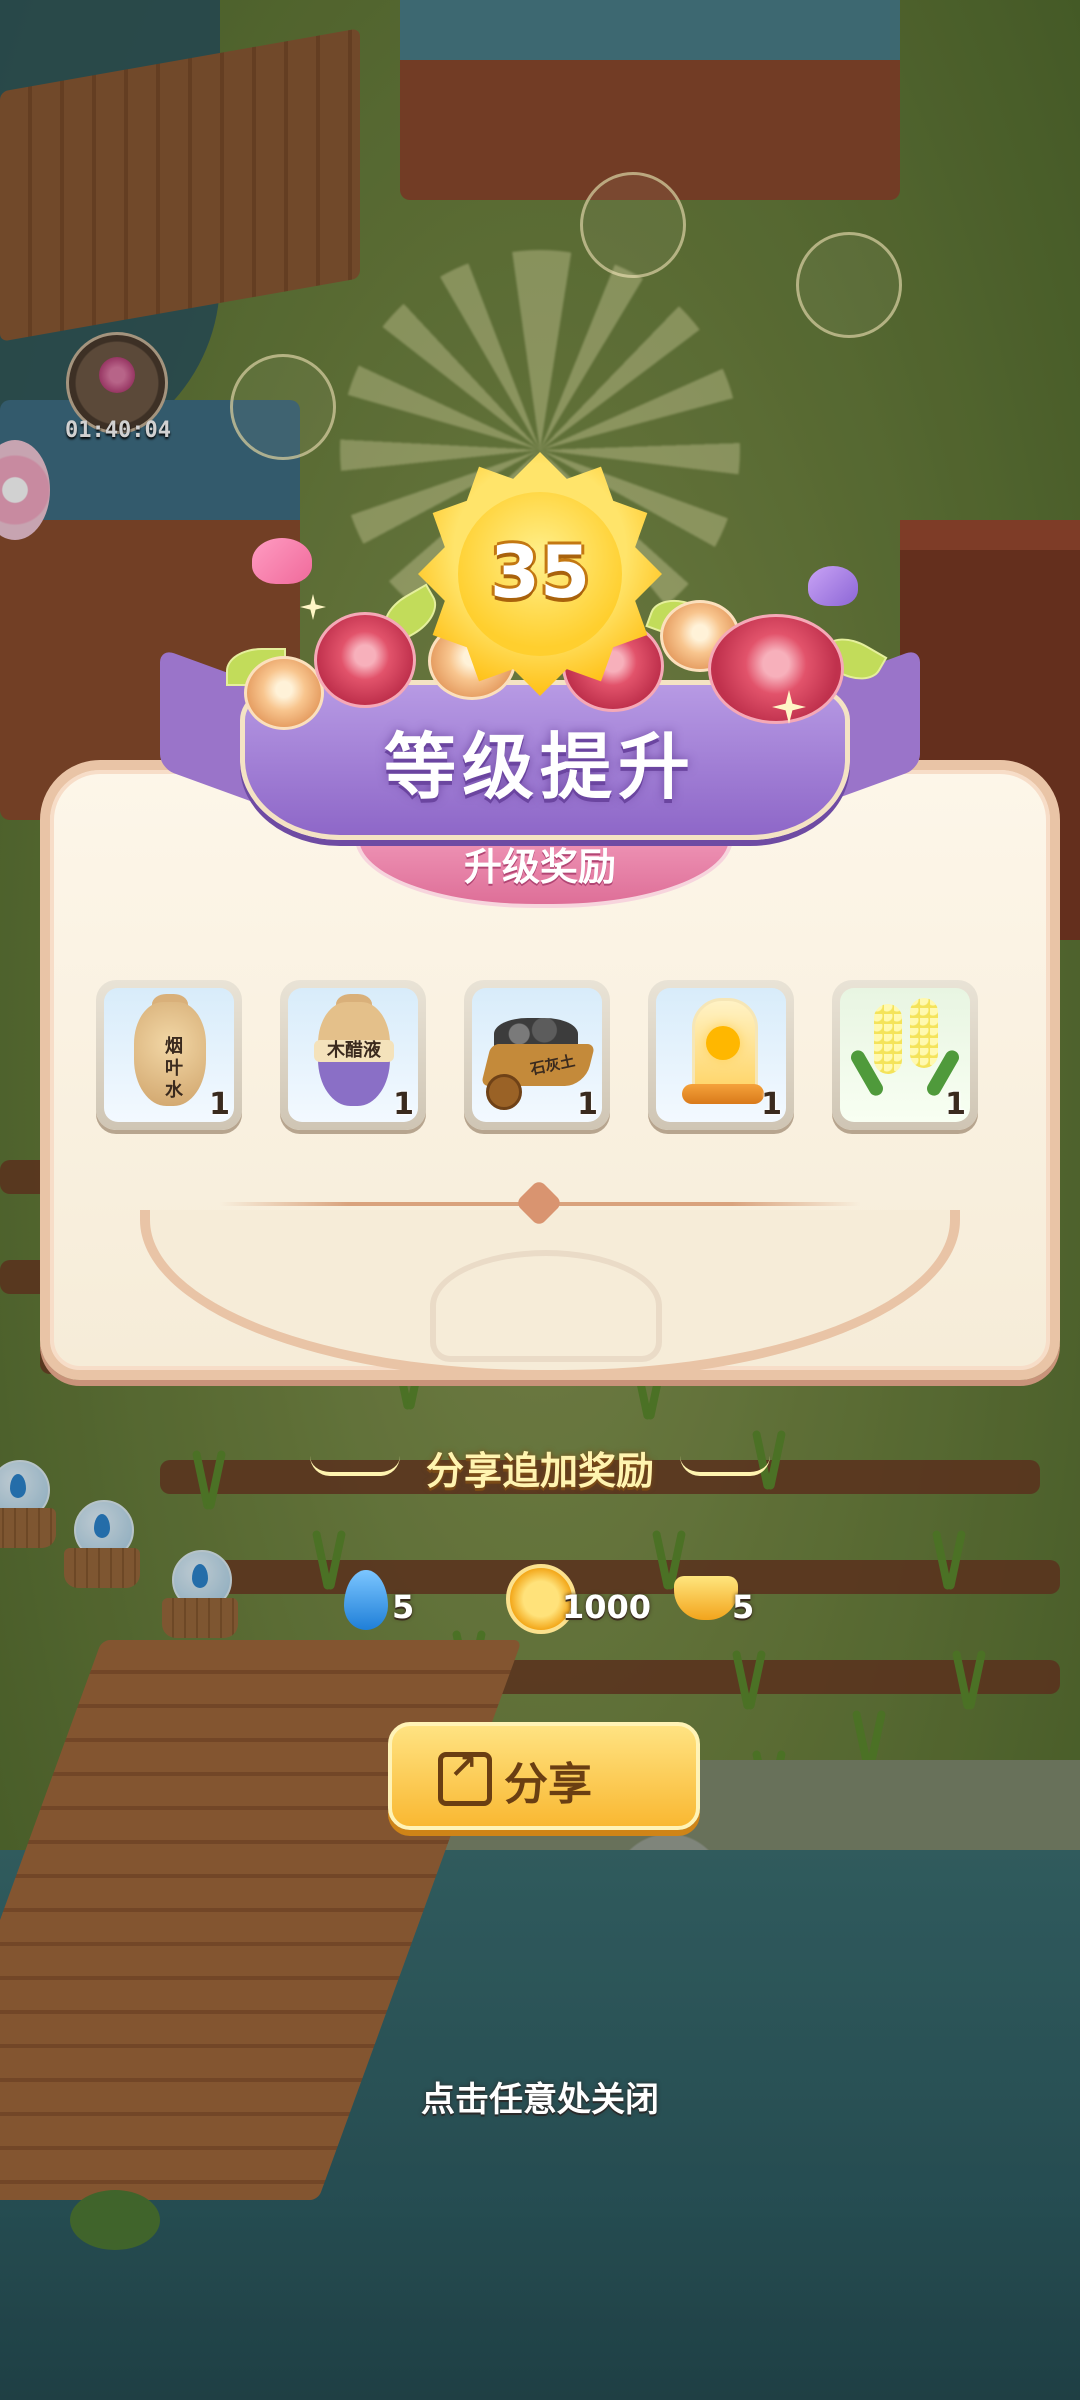 The width and height of the screenshot is (1080, 2400). I want to click on sun-icon, so click(723, 1043).